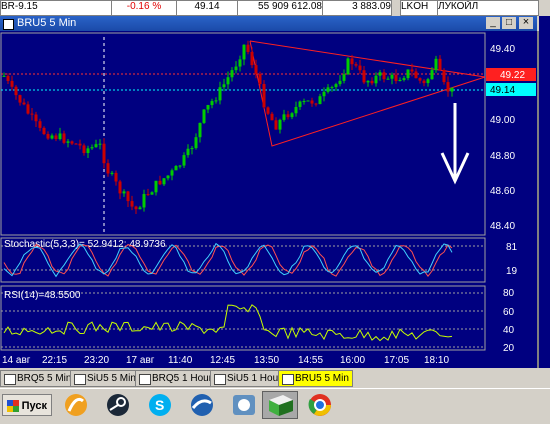 Image resolution: width=550 pixels, height=424 pixels. What do you see at coordinates (8, 24) in the screenshot?
I see `chart-window-icon` at bounding box center [8, 24].